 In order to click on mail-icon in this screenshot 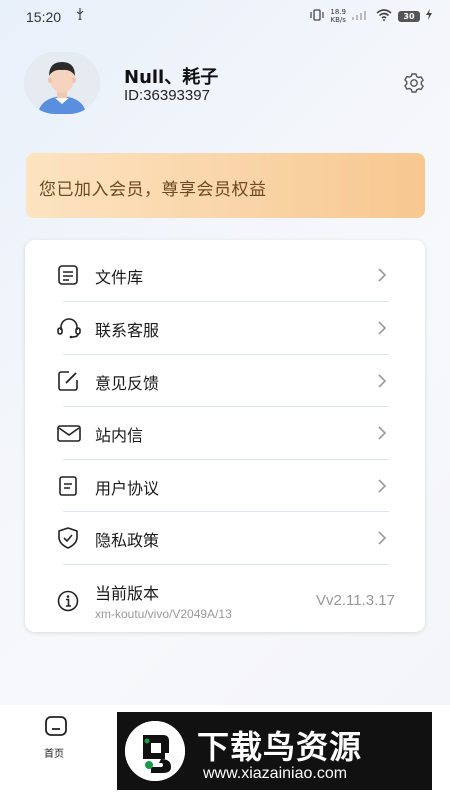, I will do `click(69, 433)`.